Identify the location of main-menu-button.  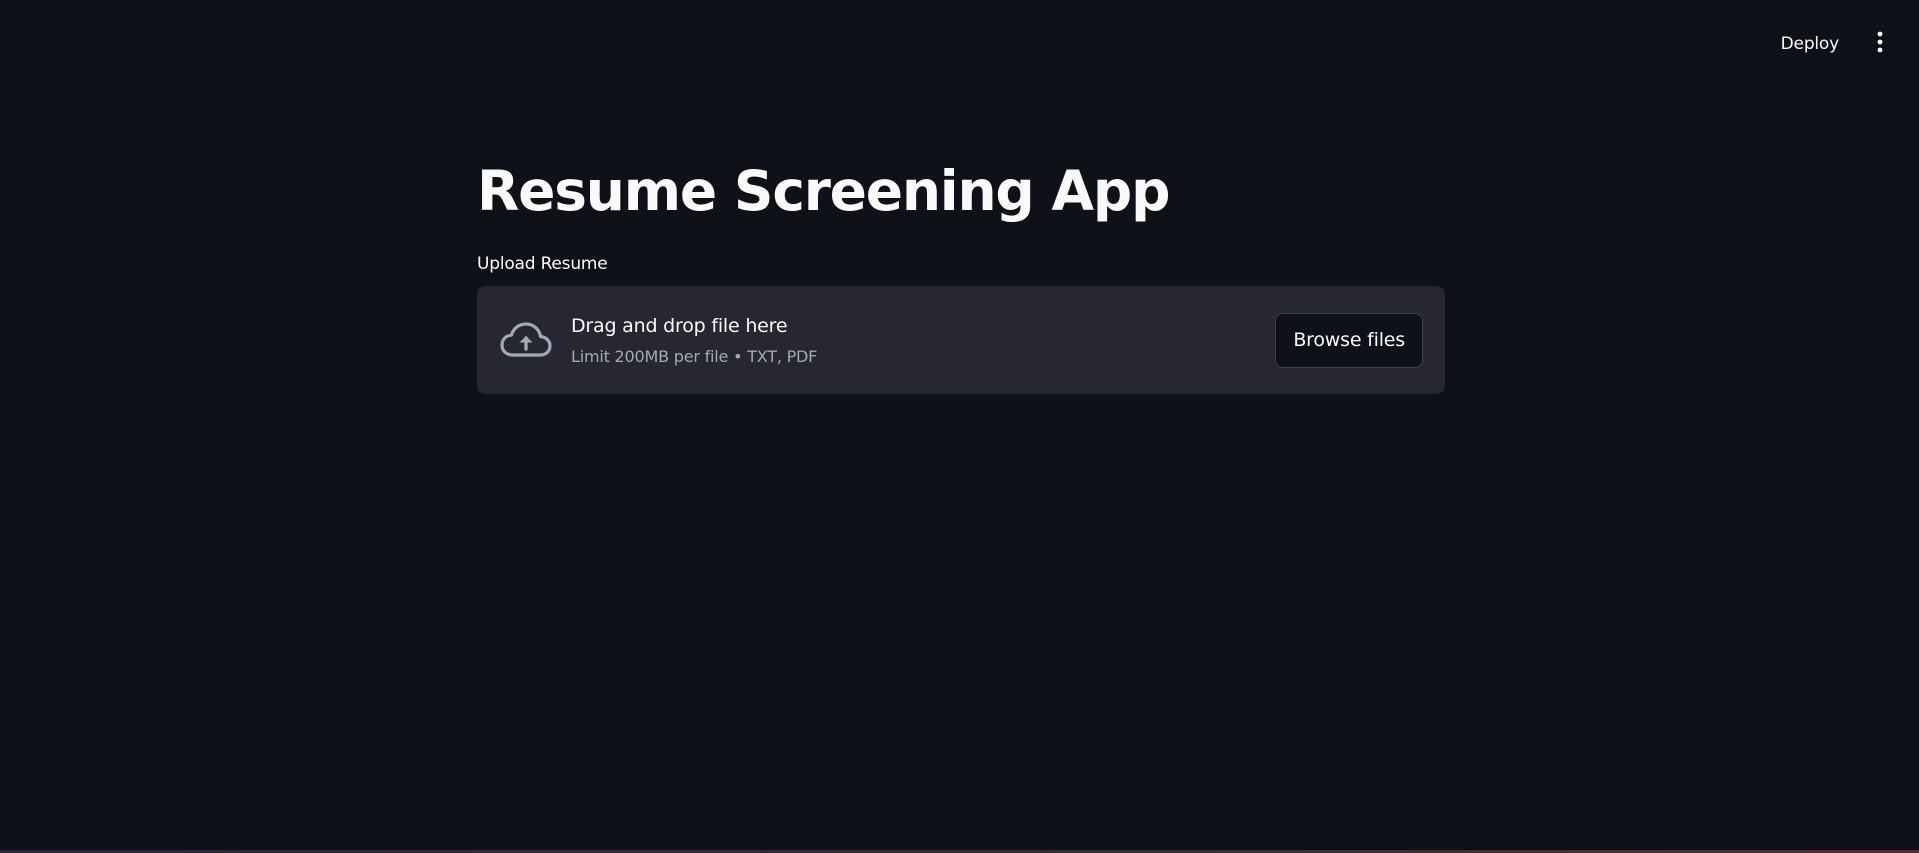
(1880, 44).